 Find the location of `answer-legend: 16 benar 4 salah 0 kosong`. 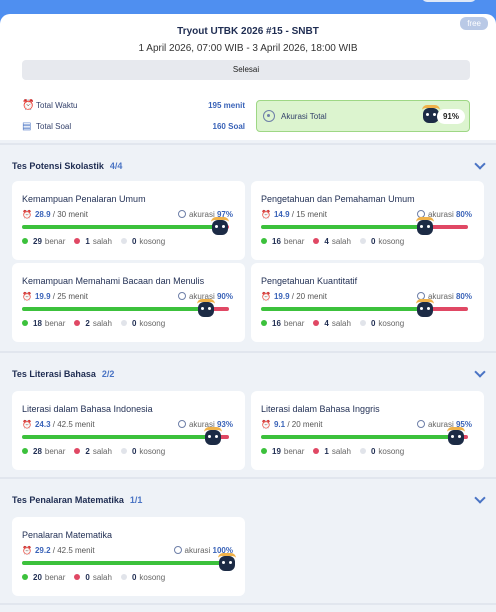

answer-legend: 16 benar 4 salah 0 kosong is located at coordinates (337, 241).